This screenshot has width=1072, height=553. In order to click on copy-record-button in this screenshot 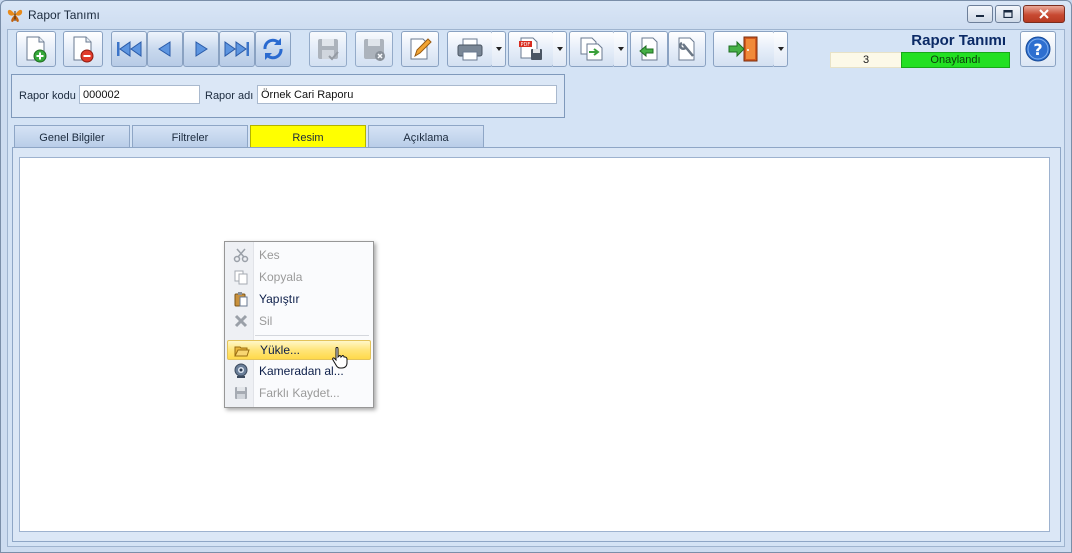, I will do `click(592, 49)`.